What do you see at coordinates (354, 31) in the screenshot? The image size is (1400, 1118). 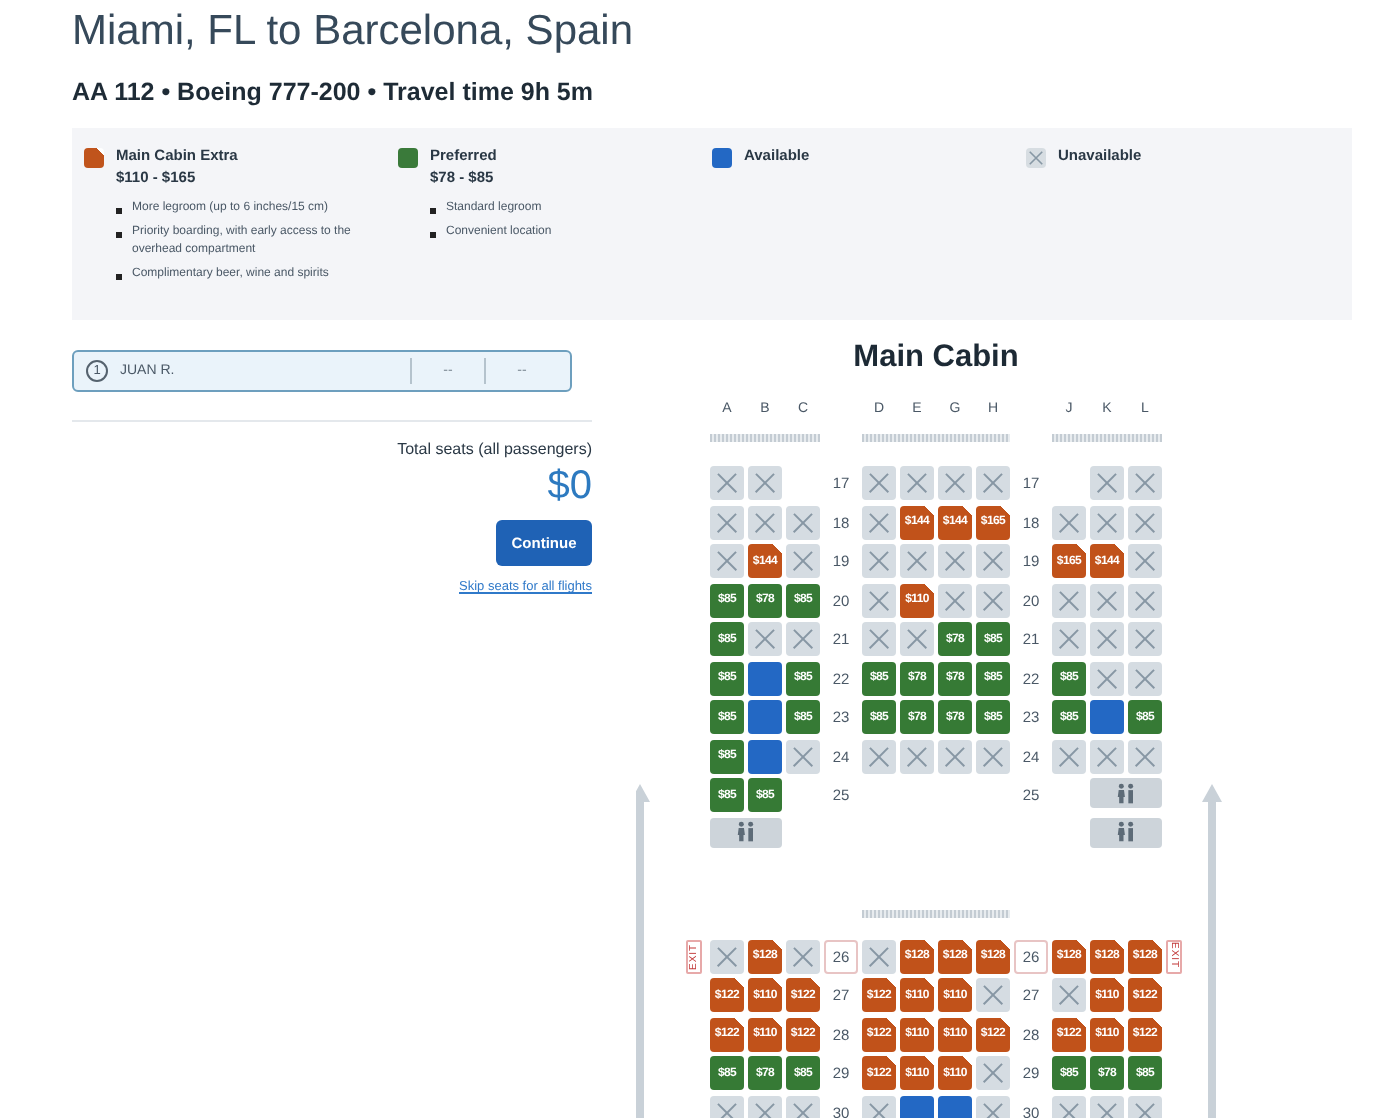 I see `page-title: Miami, FL to Barcelona, Spain` at bounding box center [354, 31].